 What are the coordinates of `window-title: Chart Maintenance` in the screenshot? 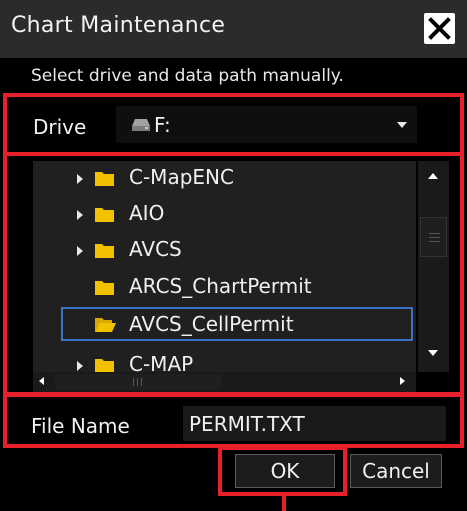 It's located at (118, 25).